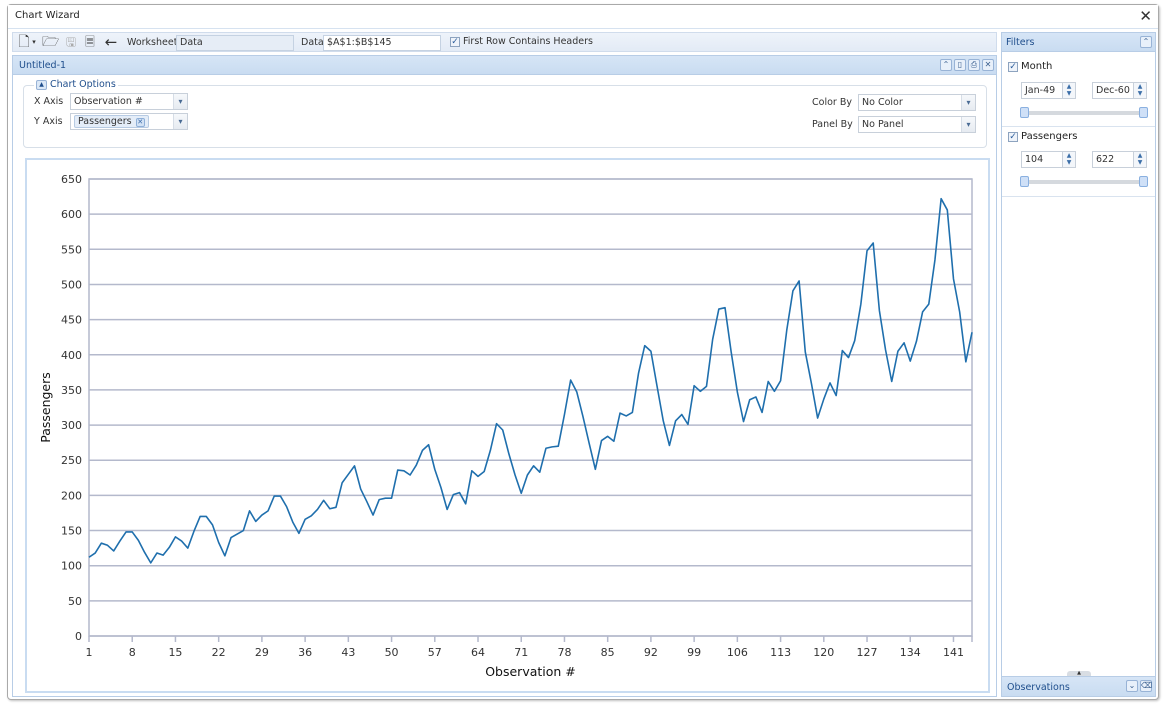  What do you see at coordinates (71, 390) in the screenshot?
I see `y-tick-label: 350` at bounding box center [71, 390].